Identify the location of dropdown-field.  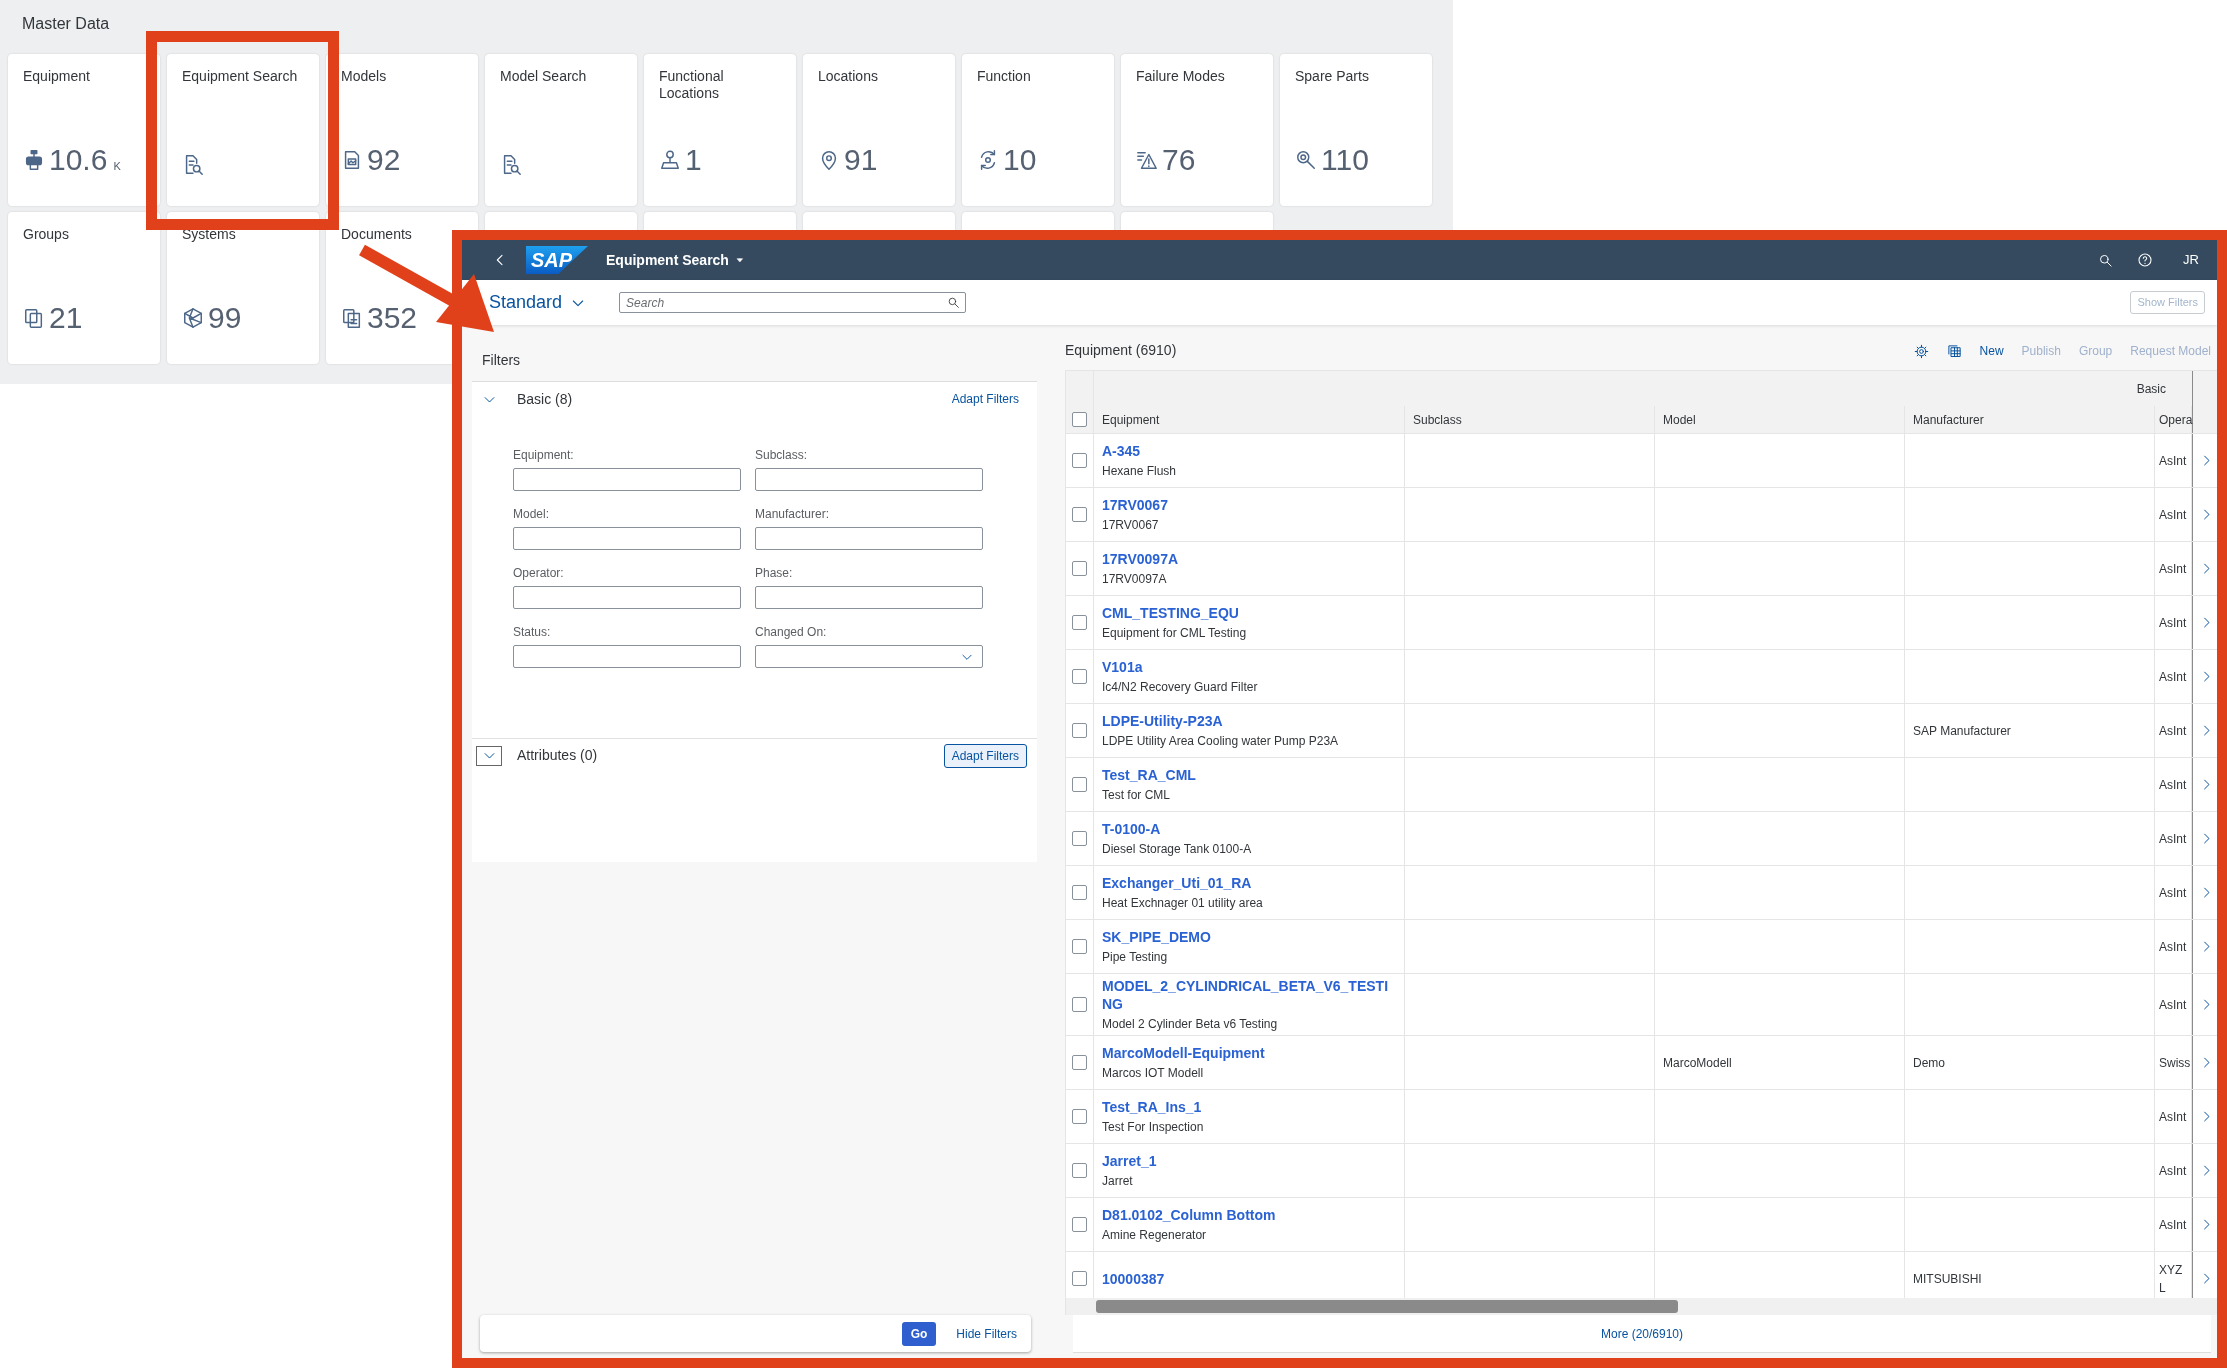
(869, 656).